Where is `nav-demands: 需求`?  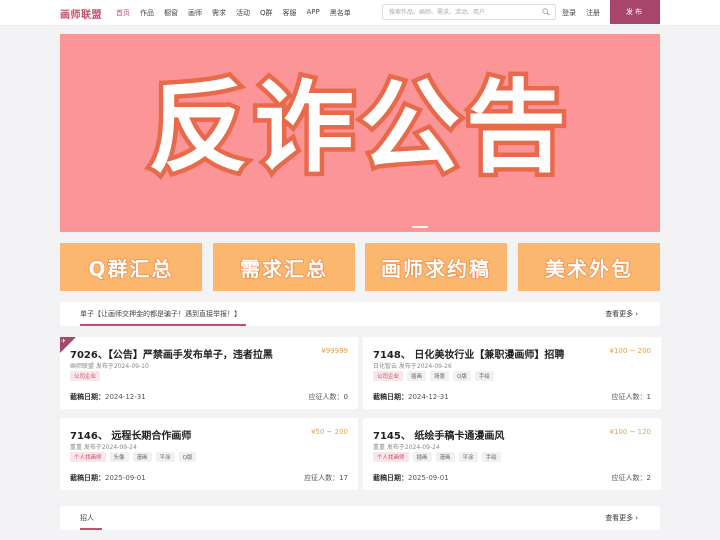 nav-demands: 需求 is located at coordinates (219, 13).